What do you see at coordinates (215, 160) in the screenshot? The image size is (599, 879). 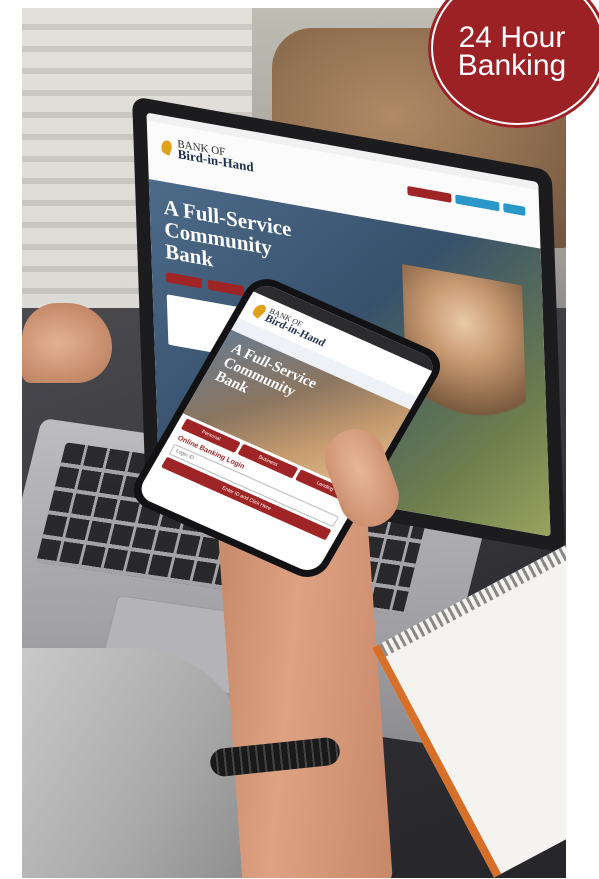 I see `laptop-logo-bottom: Bird-in-Hand` at bounding box center [215, 160].